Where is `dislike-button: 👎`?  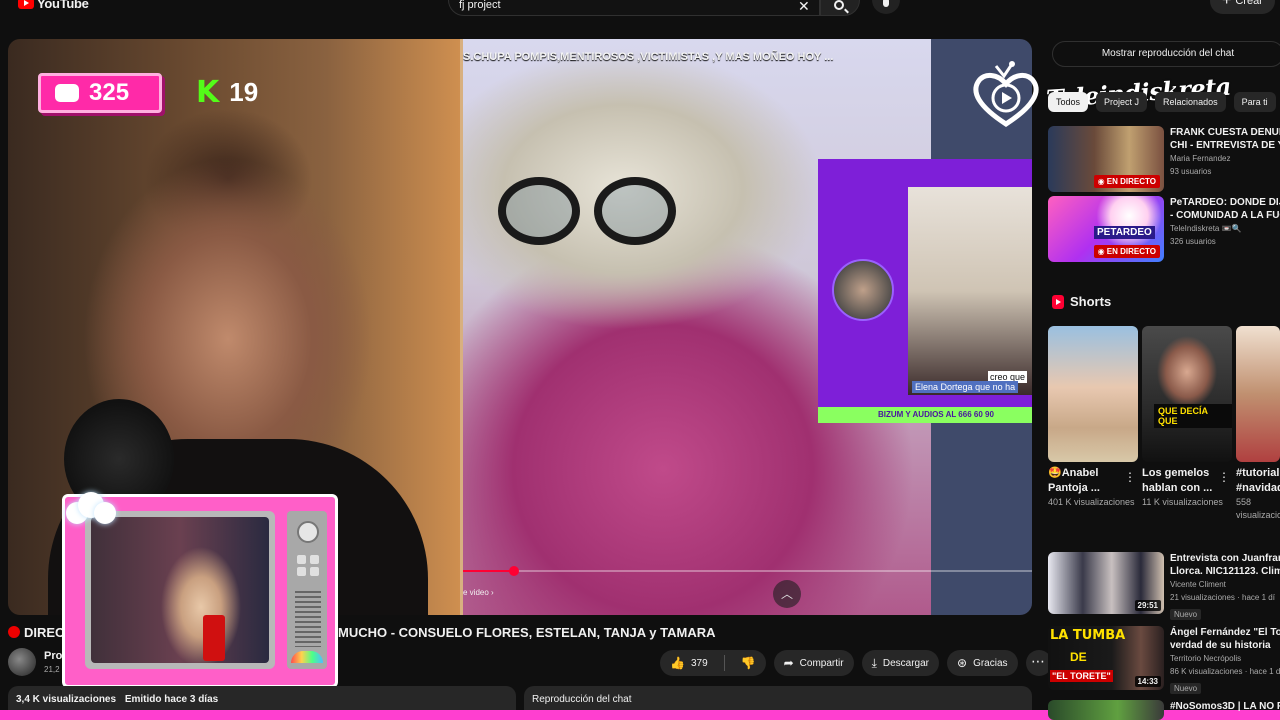
dislike-button: 👎 is located at coordinates (748, 663).